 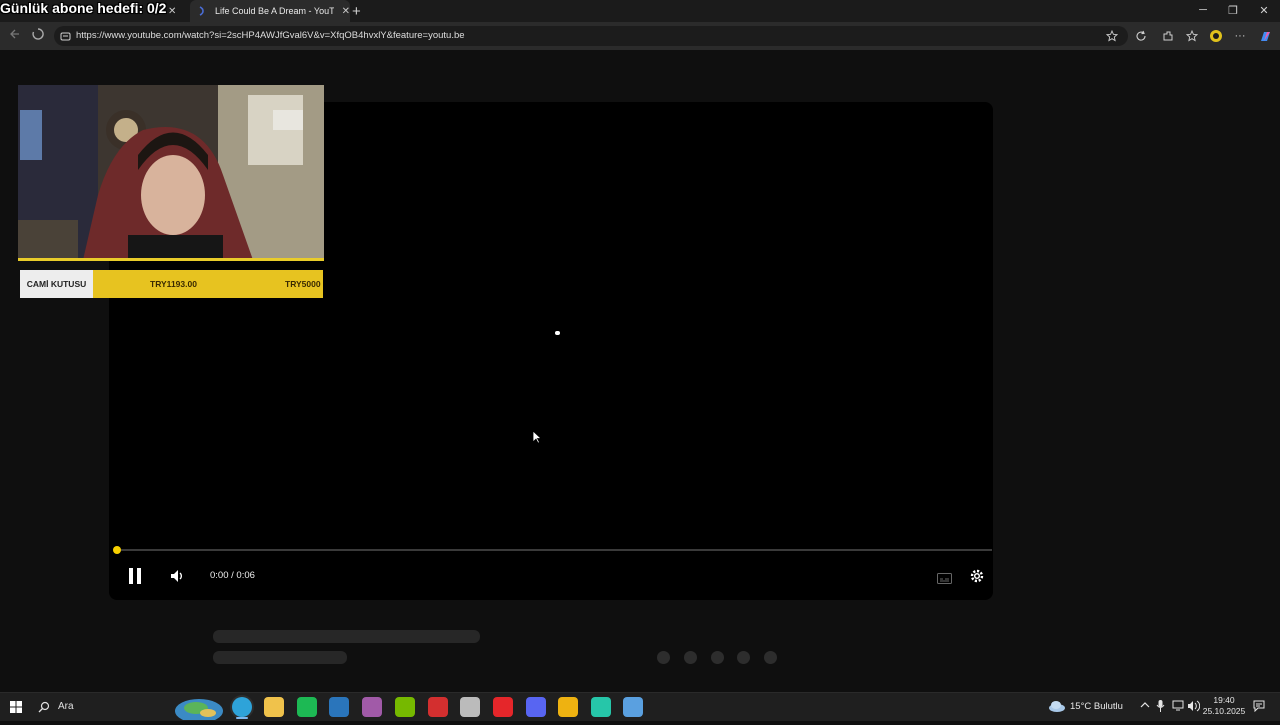 I want to click on loading-spinner-icon, so click(x=38, y=35).